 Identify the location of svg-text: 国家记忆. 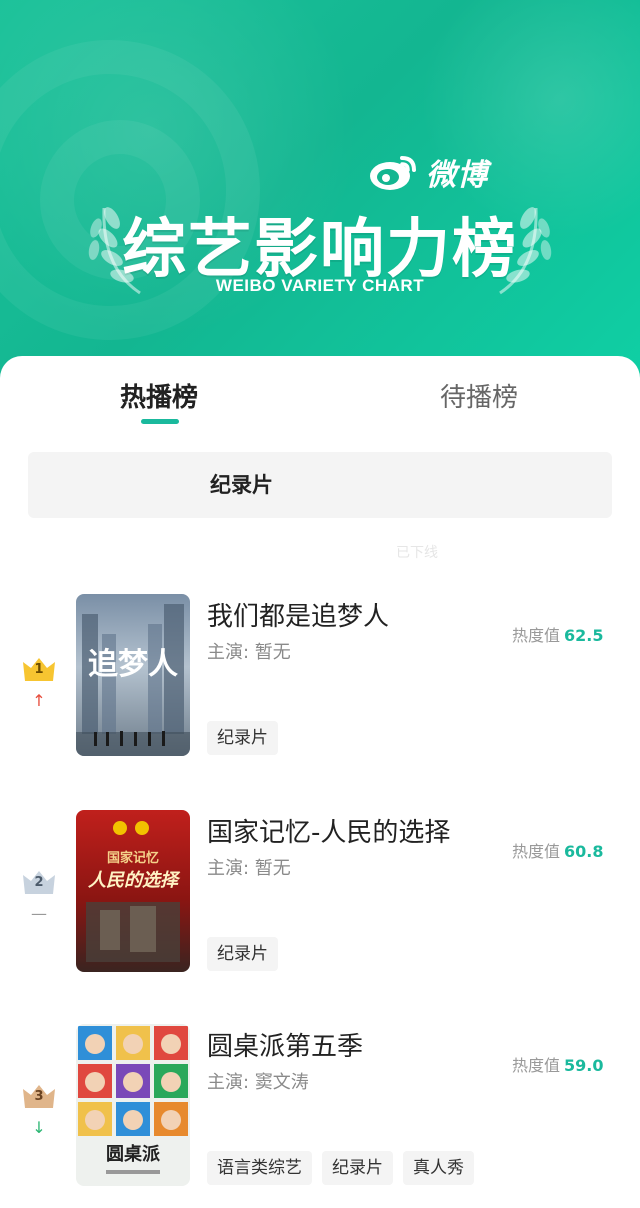
(133, 858).